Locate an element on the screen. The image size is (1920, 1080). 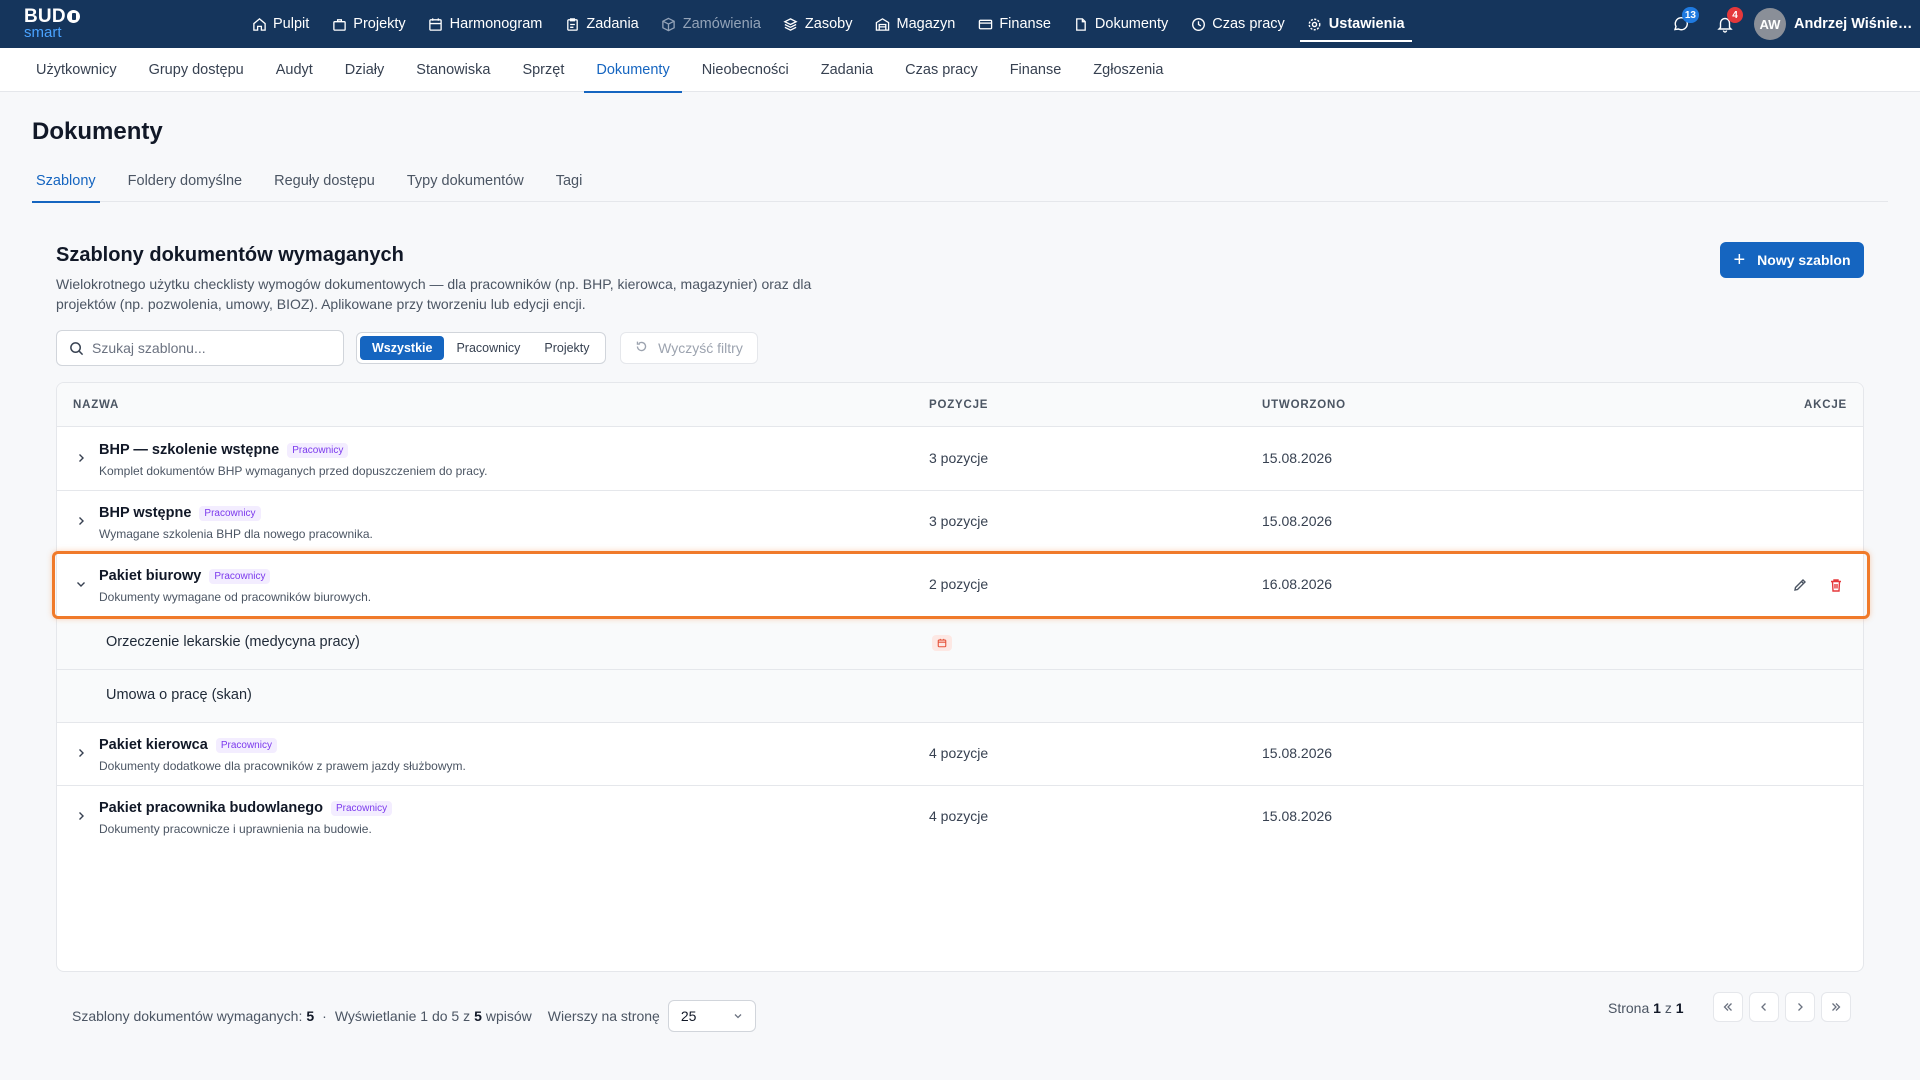
filter-all: Wszystkie is located at coordinates (402, 348).